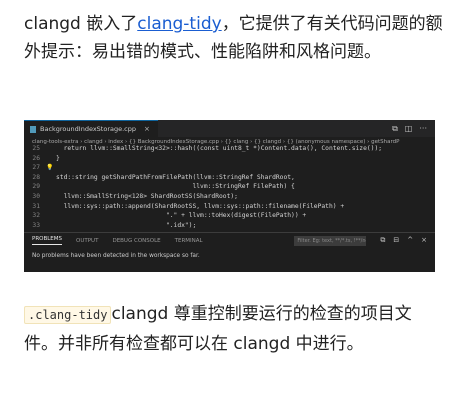  What do you see at coordinates (87, 241) in the screenshot?
I see `tab-output: OUTPUT` at bounding box center [87, 241].